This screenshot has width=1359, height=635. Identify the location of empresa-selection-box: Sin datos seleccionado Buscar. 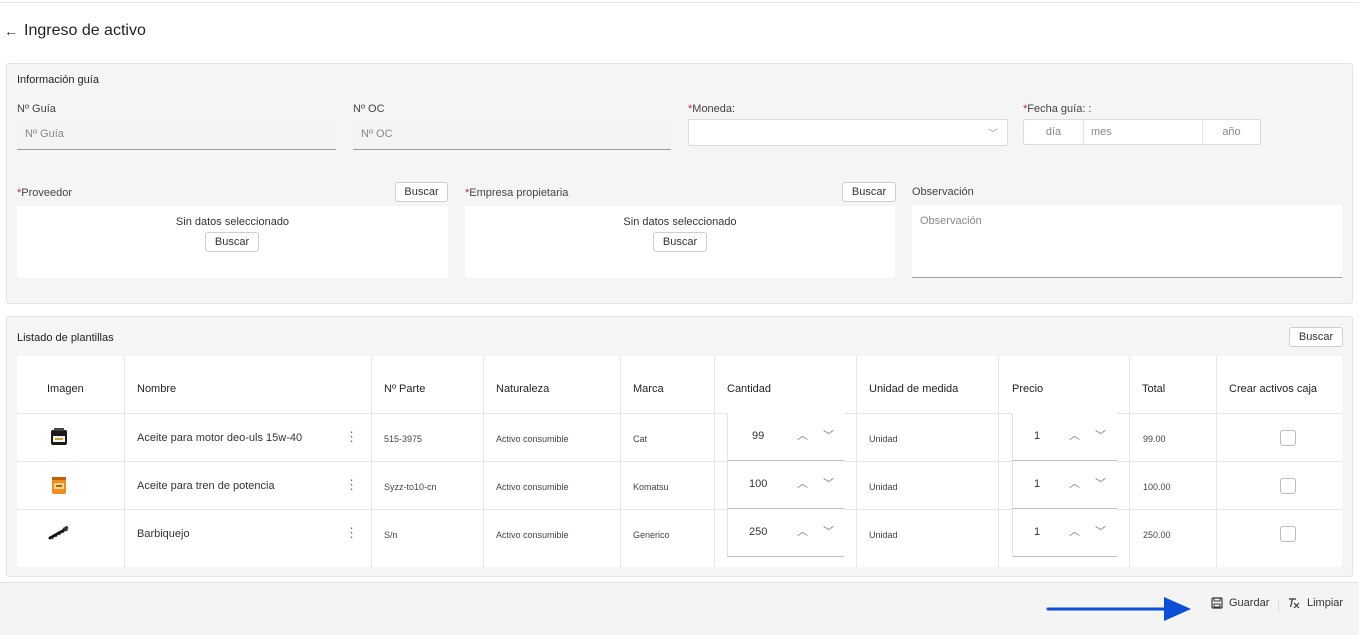
(680, 242).